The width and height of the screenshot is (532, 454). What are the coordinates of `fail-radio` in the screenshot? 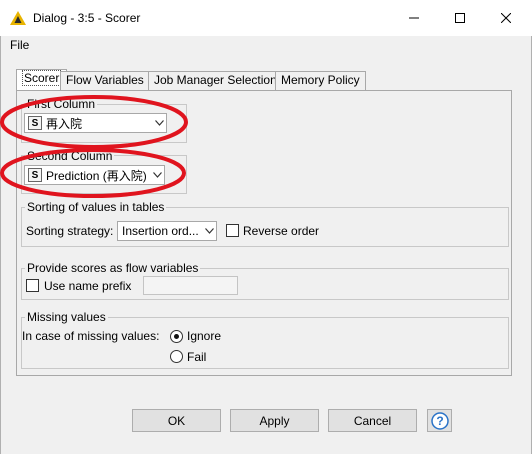 It's located at (176, 356).